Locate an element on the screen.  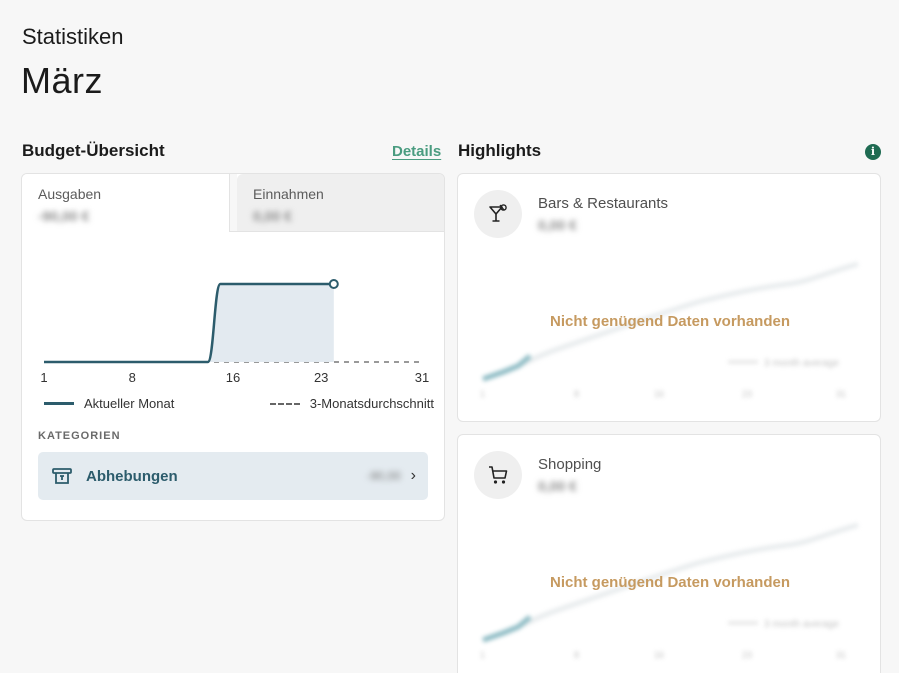
category-amount: -90,00 is located at coordinates (383, 476).